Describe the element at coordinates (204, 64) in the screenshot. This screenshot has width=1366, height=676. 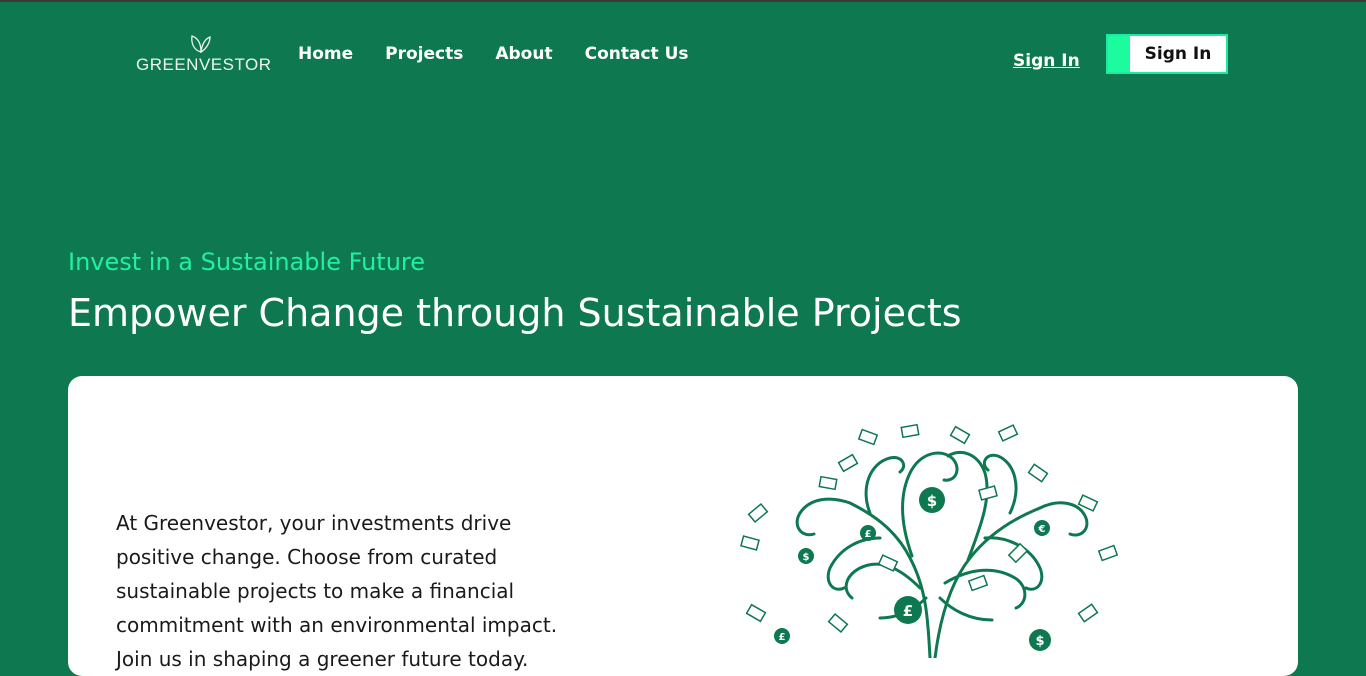
I see `logo-text: GREENVESTOR` at that location.